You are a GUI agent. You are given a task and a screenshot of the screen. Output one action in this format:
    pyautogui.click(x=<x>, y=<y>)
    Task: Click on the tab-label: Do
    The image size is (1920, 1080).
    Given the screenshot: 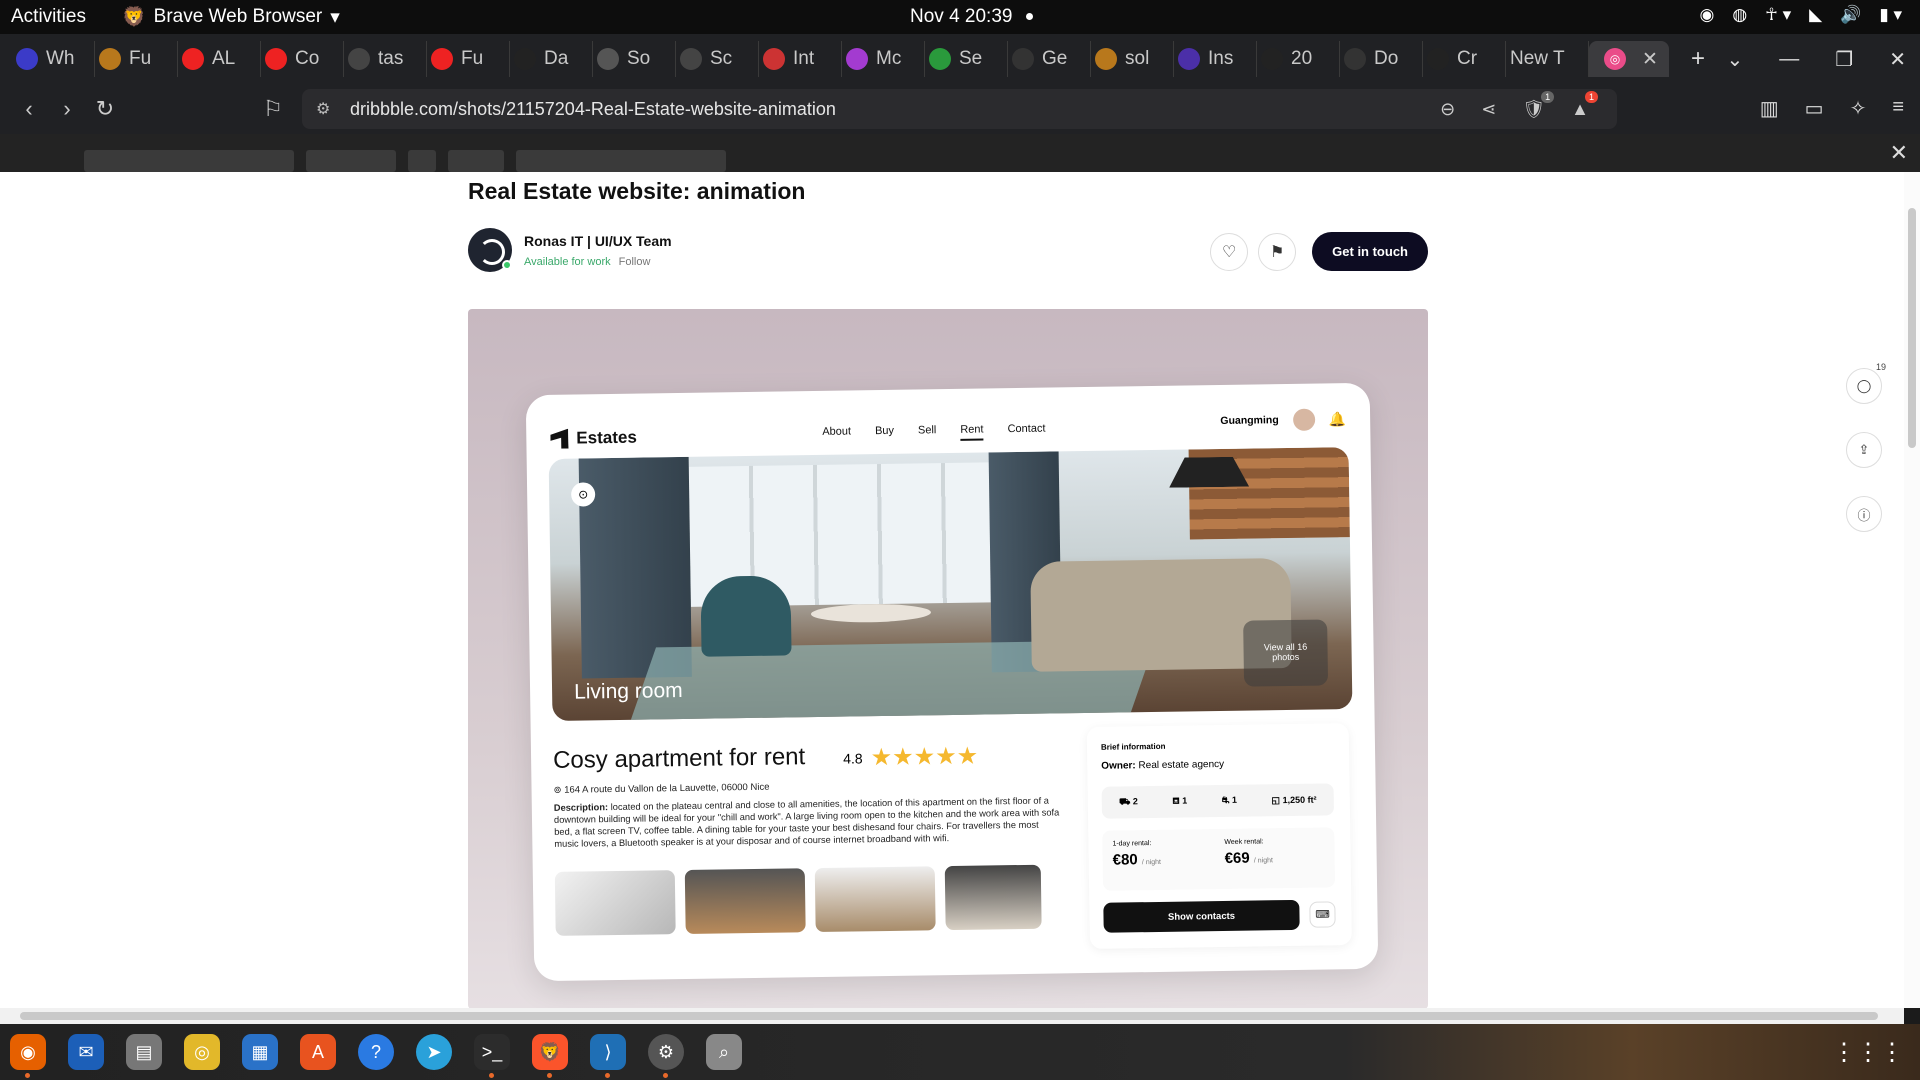 What is the action you would take?
    pyautogui.click(x=1386, y=58)
    